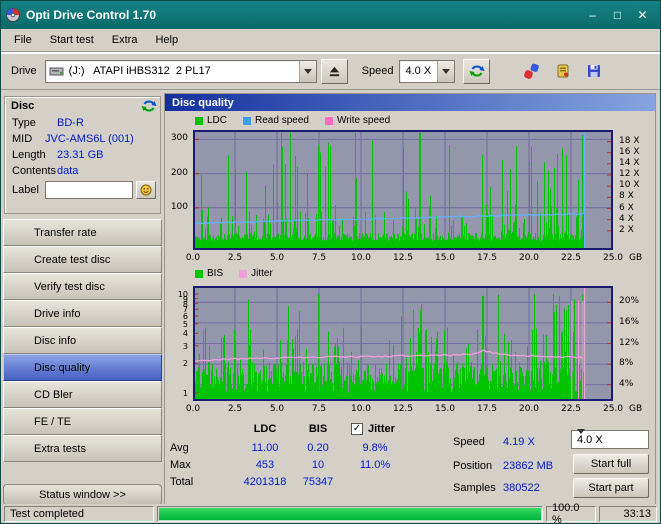  I want to click on disc-label-input, so click(89, 190).